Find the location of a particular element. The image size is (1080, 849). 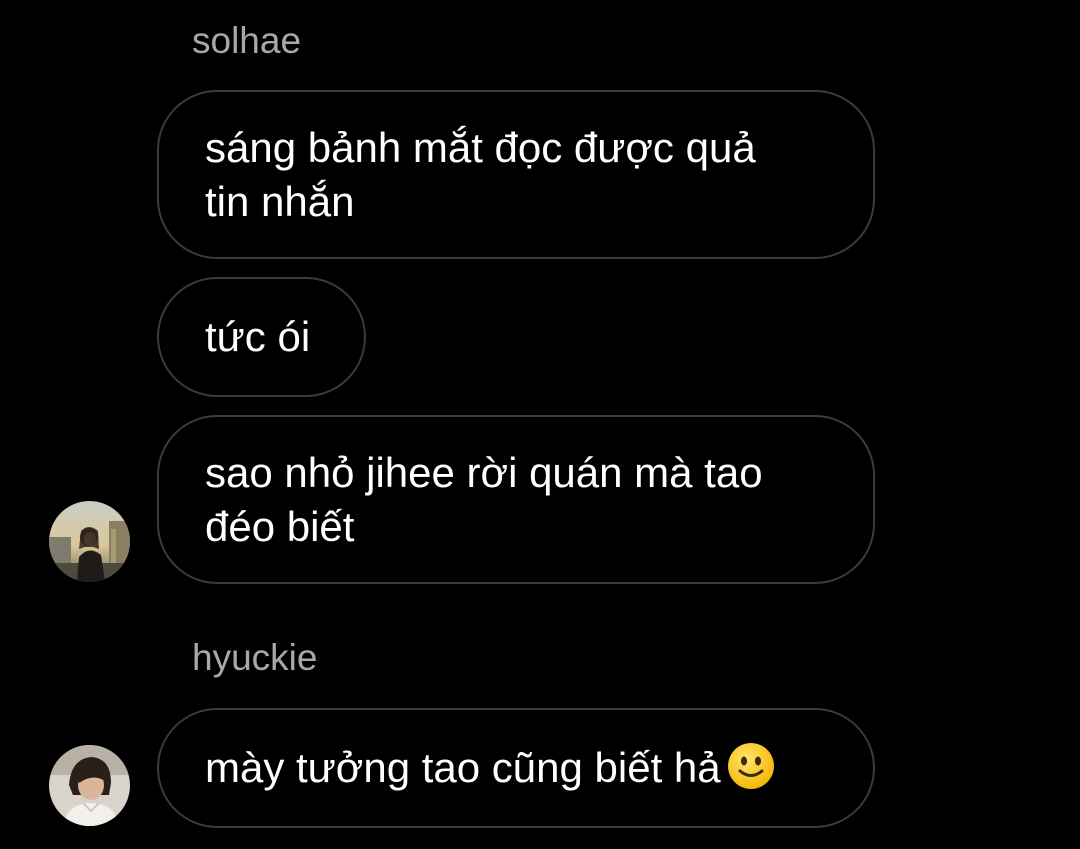

sender-name-solhae: solhae is located at coordinates (247, 40).